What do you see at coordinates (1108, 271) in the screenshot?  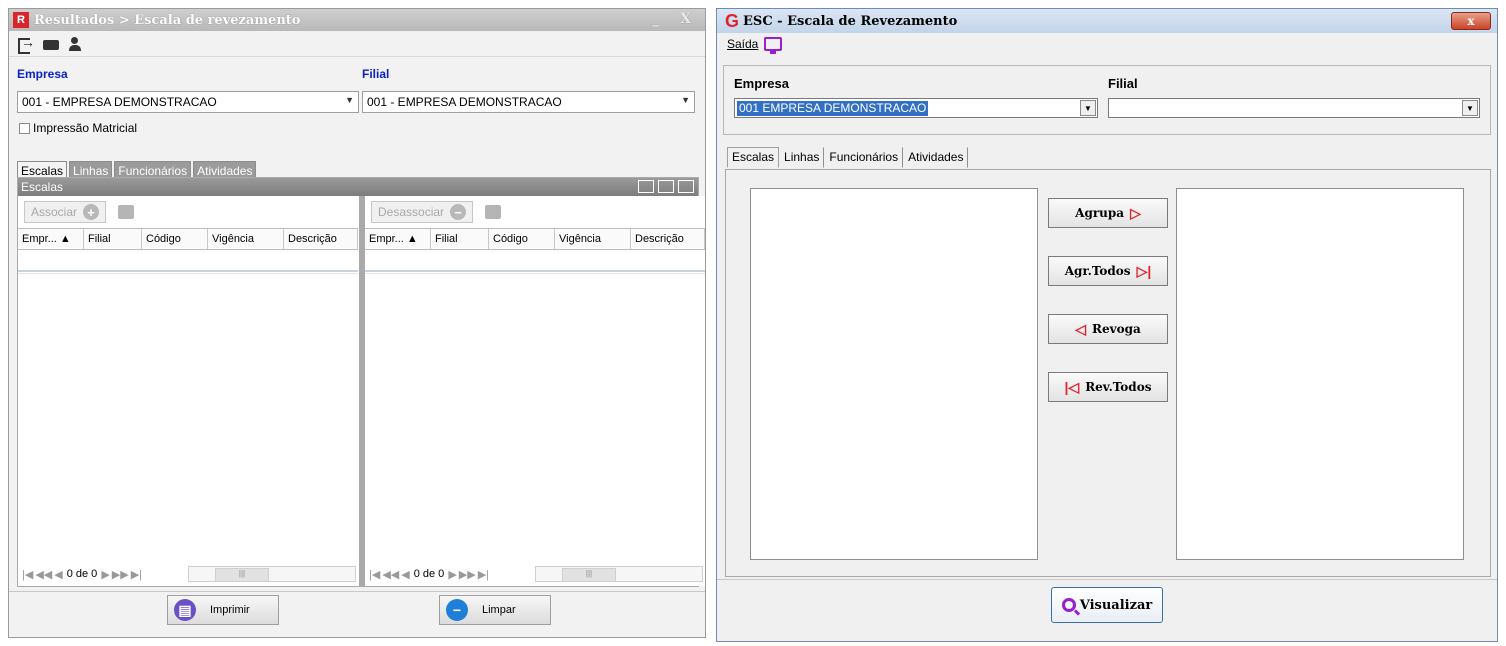 I see `agr-todos-button: Agr.Todos ▷|` at bounding box center [1108, 271].